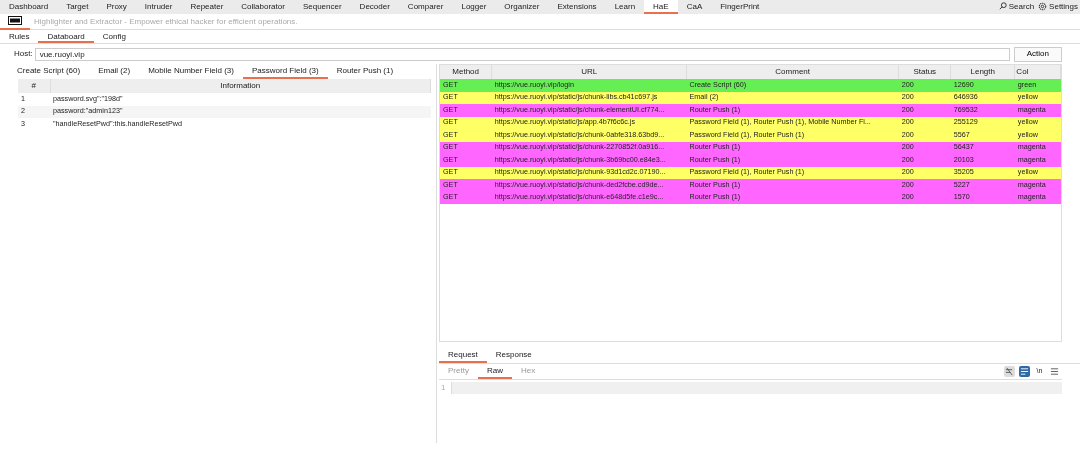 The image size is (1080, 459). Describe the element at coordinates (443, 388) in the screenshot. I see `line-number: 1` at that location.